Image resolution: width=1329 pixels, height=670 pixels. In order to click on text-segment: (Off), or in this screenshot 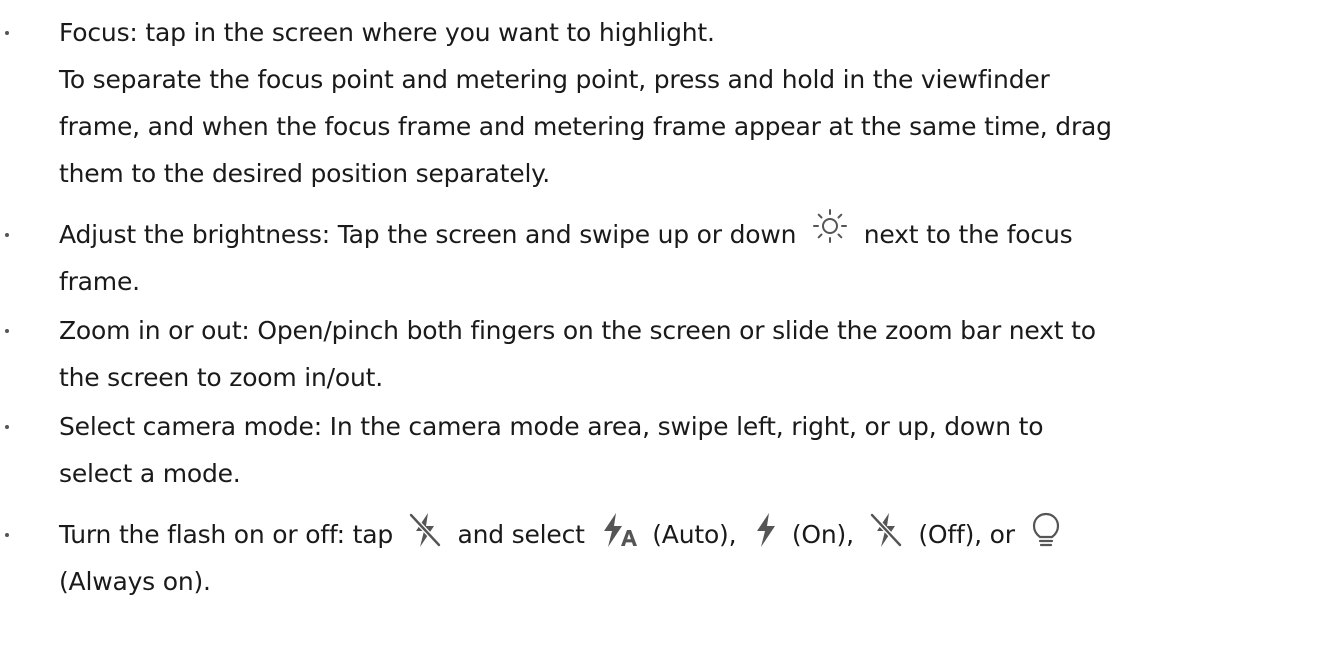, I will do `click(966, 534)`.